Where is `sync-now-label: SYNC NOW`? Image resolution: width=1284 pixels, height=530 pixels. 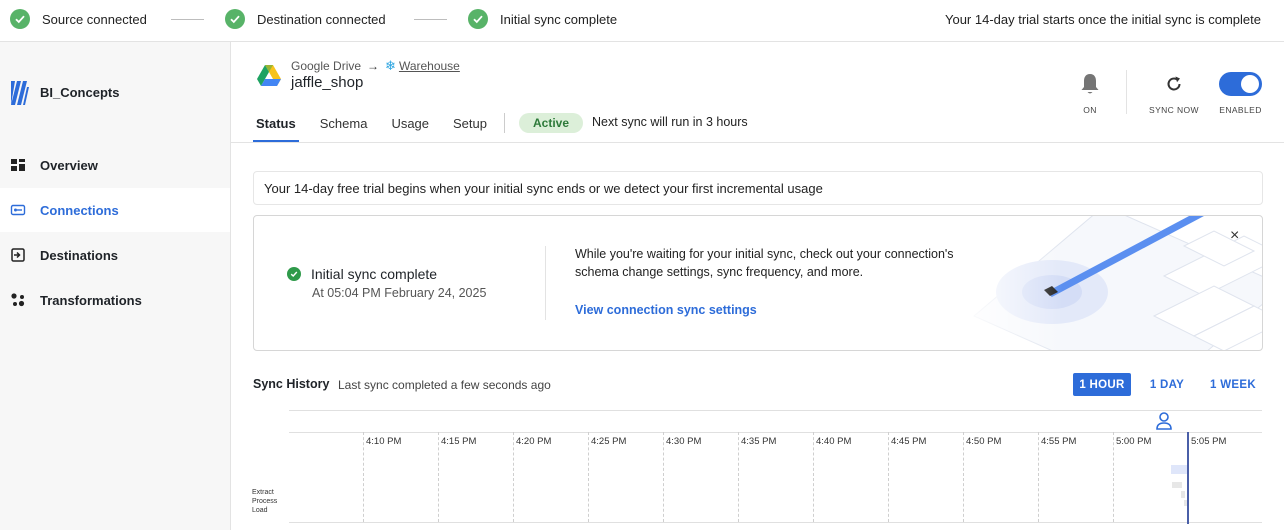 sync-now-label: SYNC NOW is located at coordinates (1174, 110).